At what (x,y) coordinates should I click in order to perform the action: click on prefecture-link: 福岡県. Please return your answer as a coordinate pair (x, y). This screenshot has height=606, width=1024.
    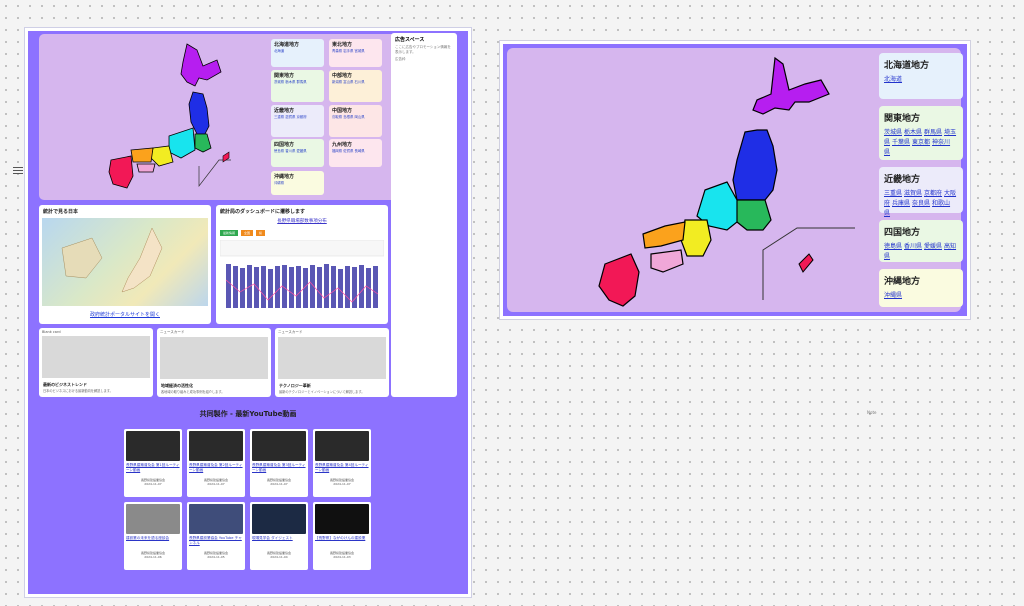
    Looking at the image, I should click on (337, 151).